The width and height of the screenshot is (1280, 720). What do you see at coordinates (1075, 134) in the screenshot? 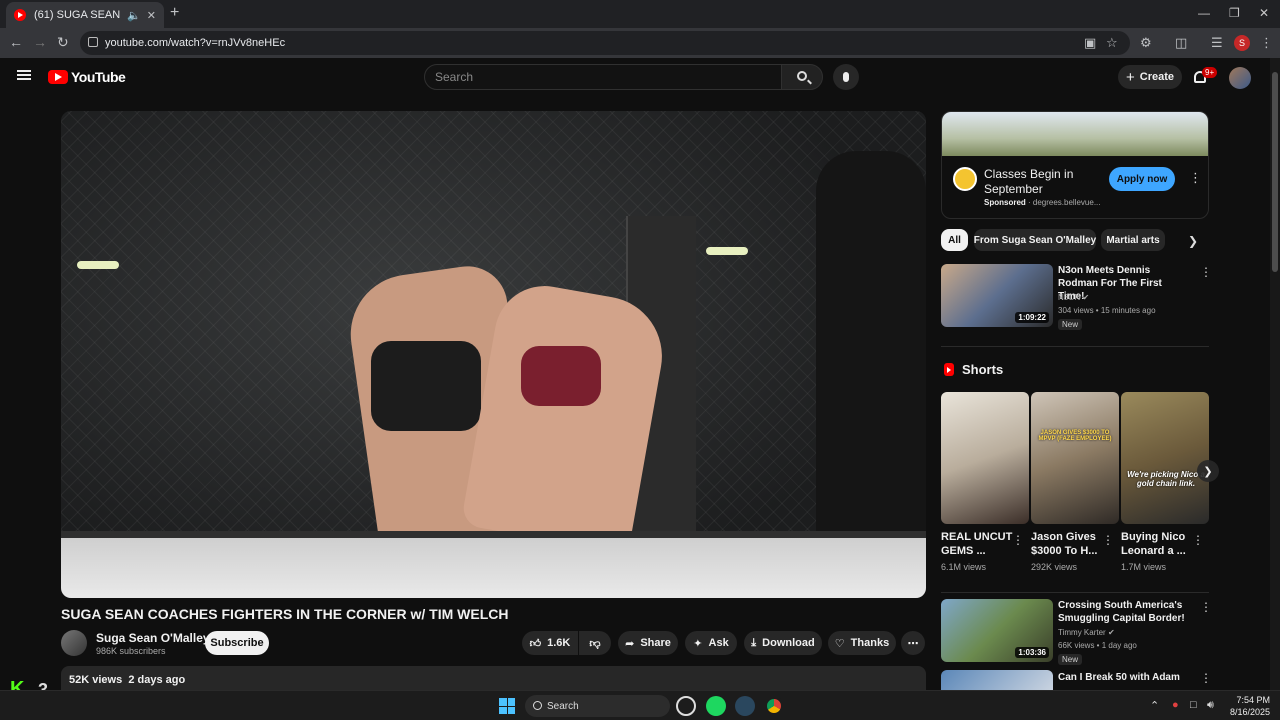
I see `ad-banner-image` at bounding box center [1075, 134].